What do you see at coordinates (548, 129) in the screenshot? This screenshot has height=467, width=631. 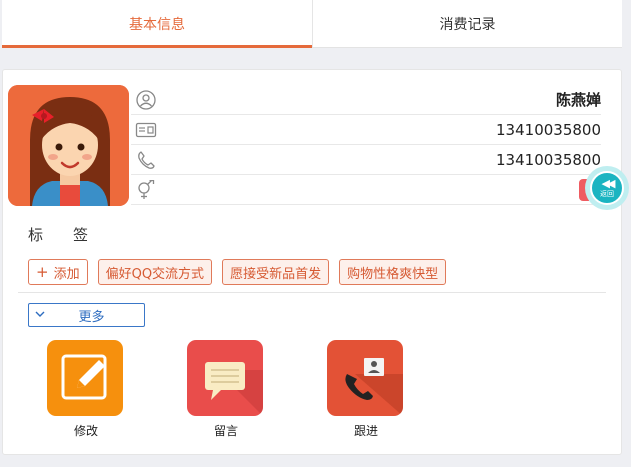 I see `phone-number: 13410035800` at bounding box center [548, 129].